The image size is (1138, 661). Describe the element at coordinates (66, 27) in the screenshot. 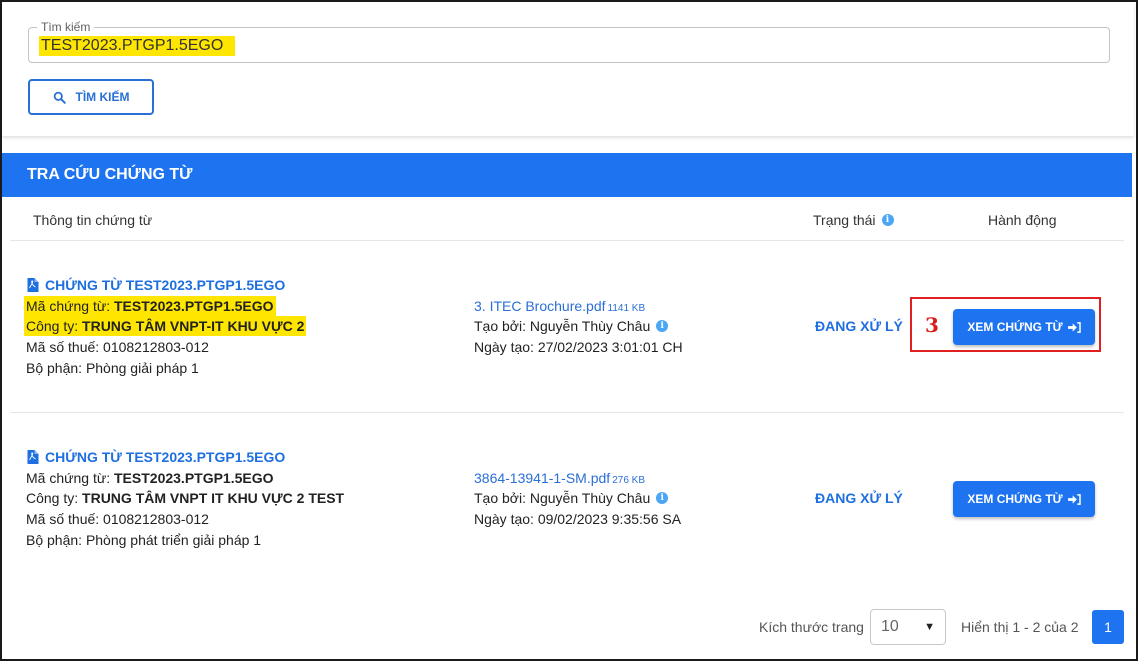

I see `search-input-label: Tìm kiếm` at that location.